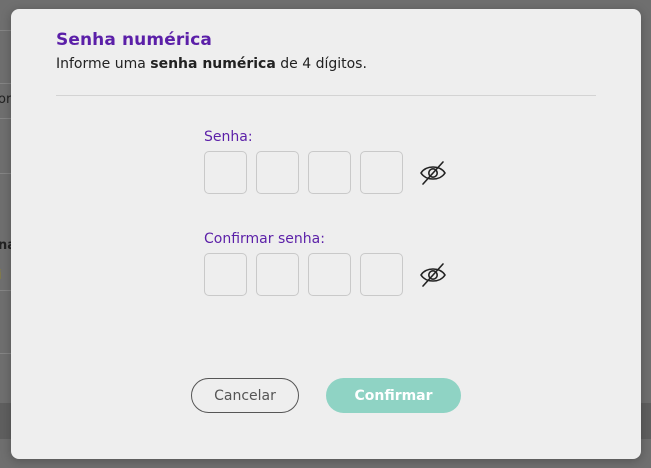  I want to click on password-pin-row, so click(326, 172).